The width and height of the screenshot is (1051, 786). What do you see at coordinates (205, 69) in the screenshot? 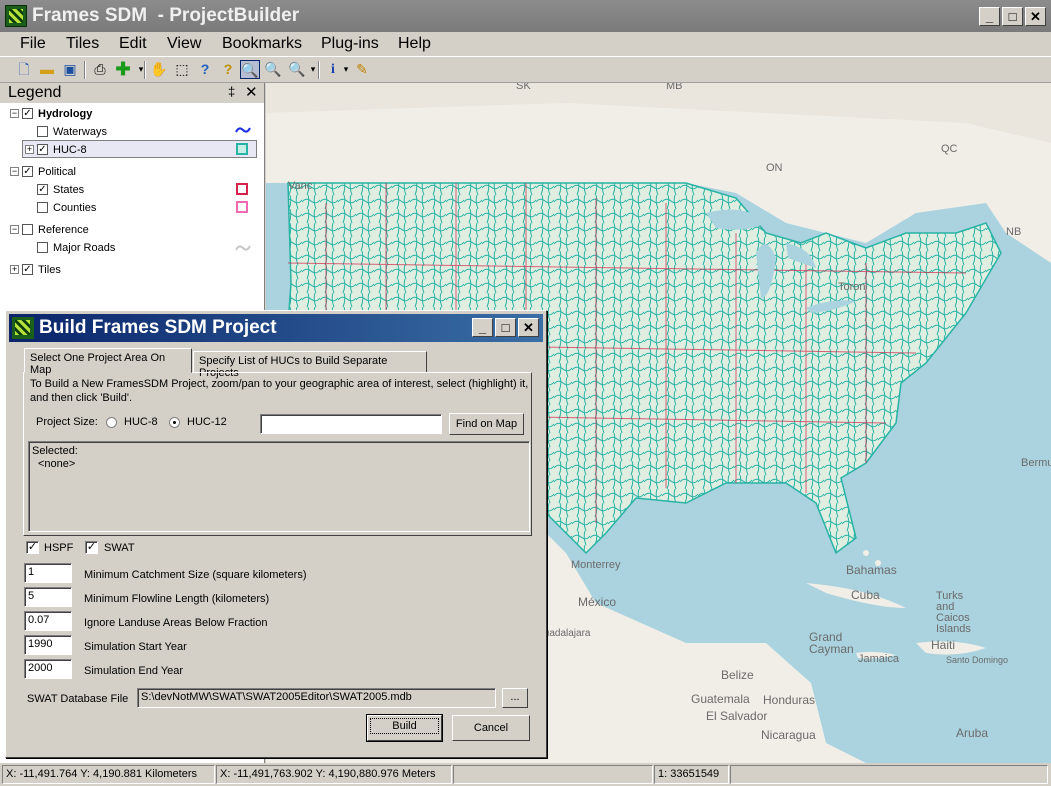
I see `identify-icon: ?` at bounding box center [205, 69].